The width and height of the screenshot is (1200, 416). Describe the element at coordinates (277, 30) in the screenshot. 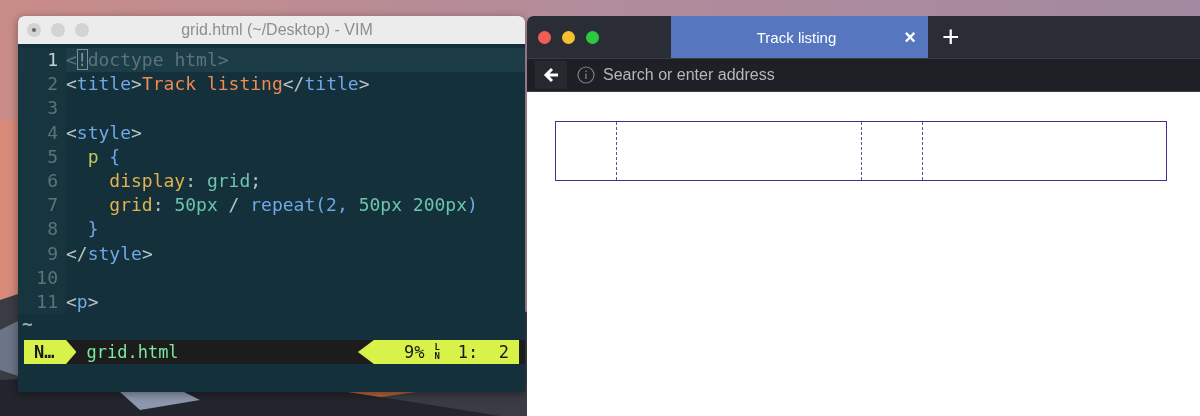

I see `window-title: grid.html (~/Desktop) - VIM` at that location.